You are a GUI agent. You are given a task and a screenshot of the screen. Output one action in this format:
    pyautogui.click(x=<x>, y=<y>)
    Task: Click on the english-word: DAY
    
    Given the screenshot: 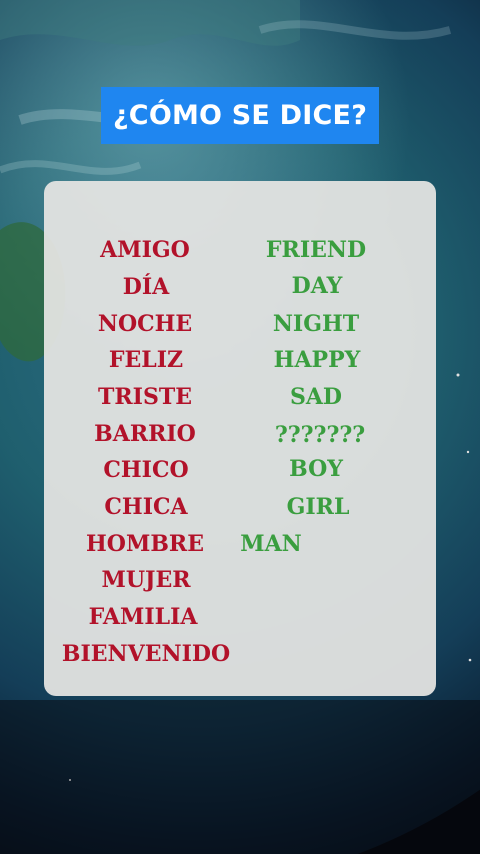 What is the action you would take?
    pyautogui.click(x=317, y=286)
    